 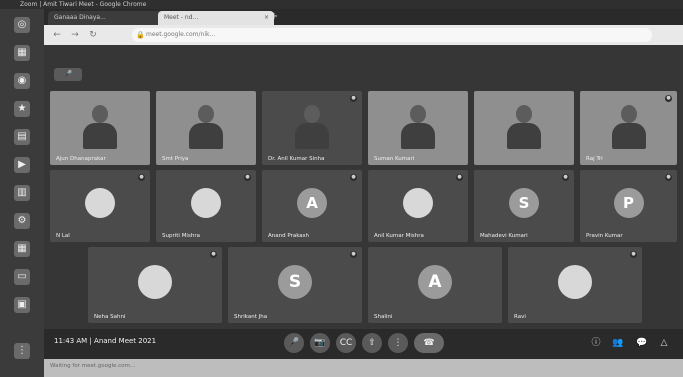 What do you see at coordinates (216, 18) in the screenshot?
I see `browser-tab-2: Meet - nd... ×` at bounding box center [216, 18].